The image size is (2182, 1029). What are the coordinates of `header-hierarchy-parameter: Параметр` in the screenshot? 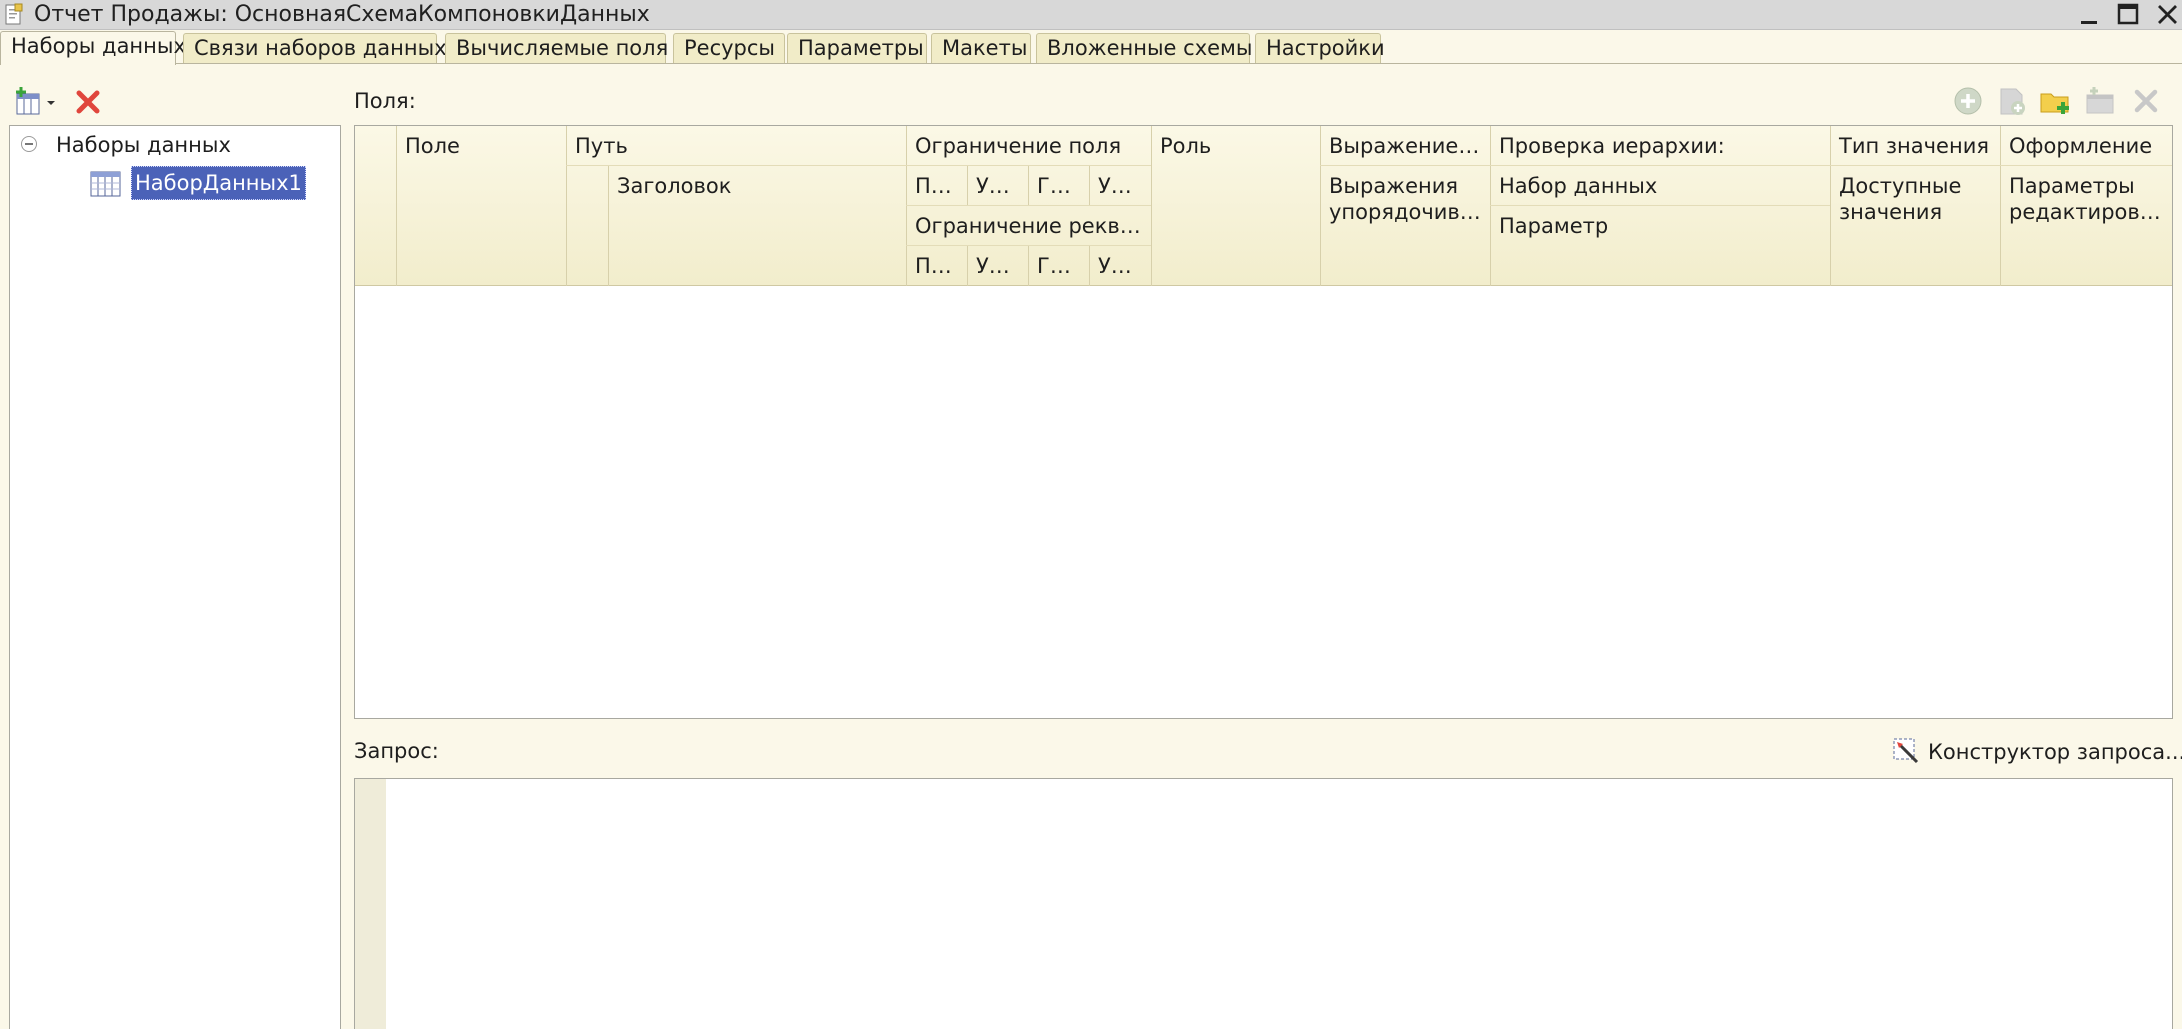 It's located at (1660, 226).